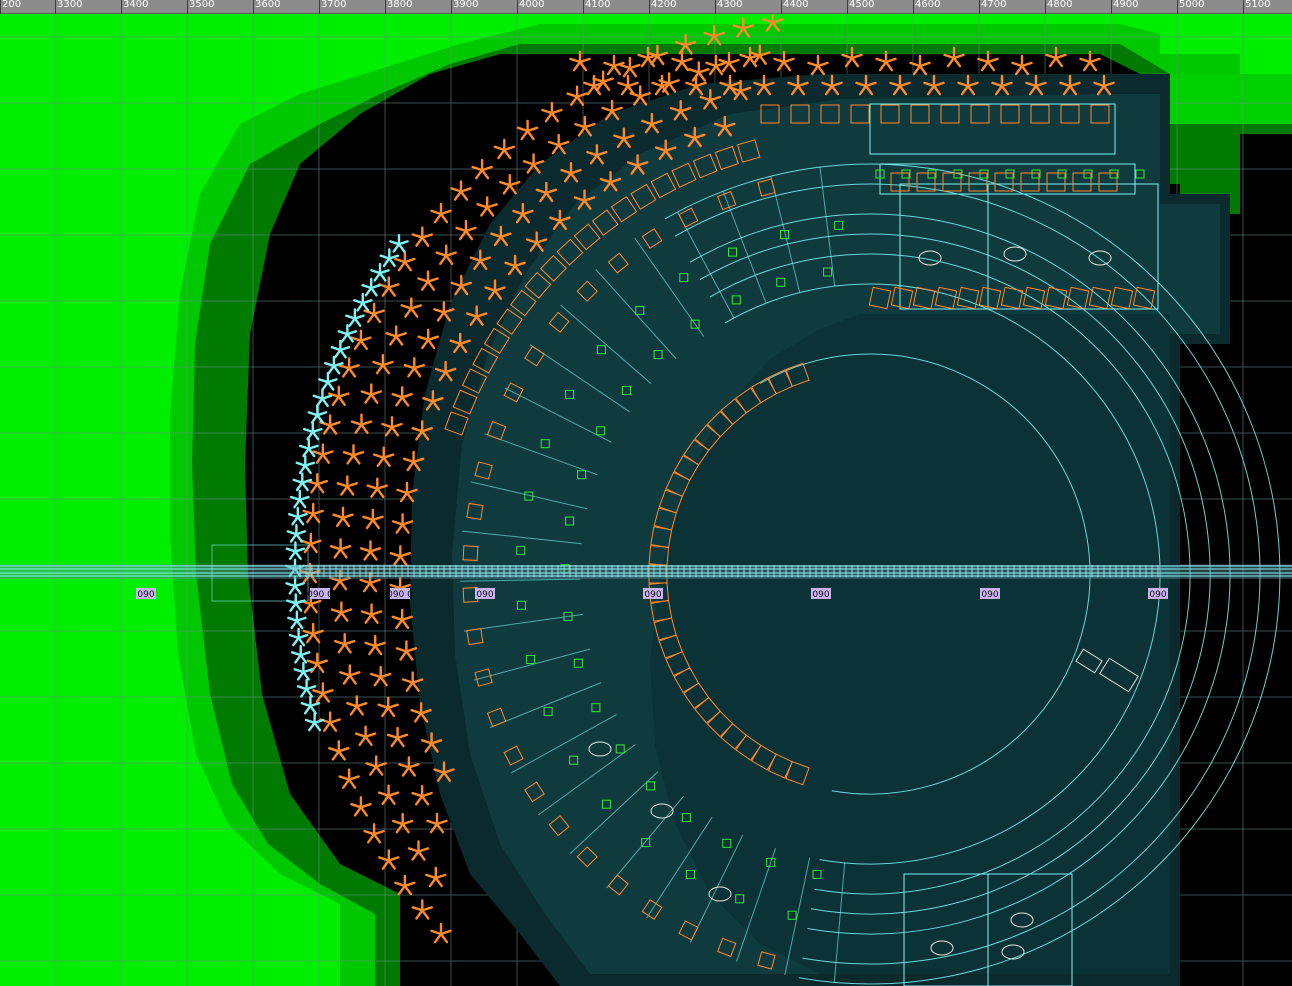 This screenshot has height=986, width=1292. I want to click on ruler-tick-label: 4600, so click(928, 5).